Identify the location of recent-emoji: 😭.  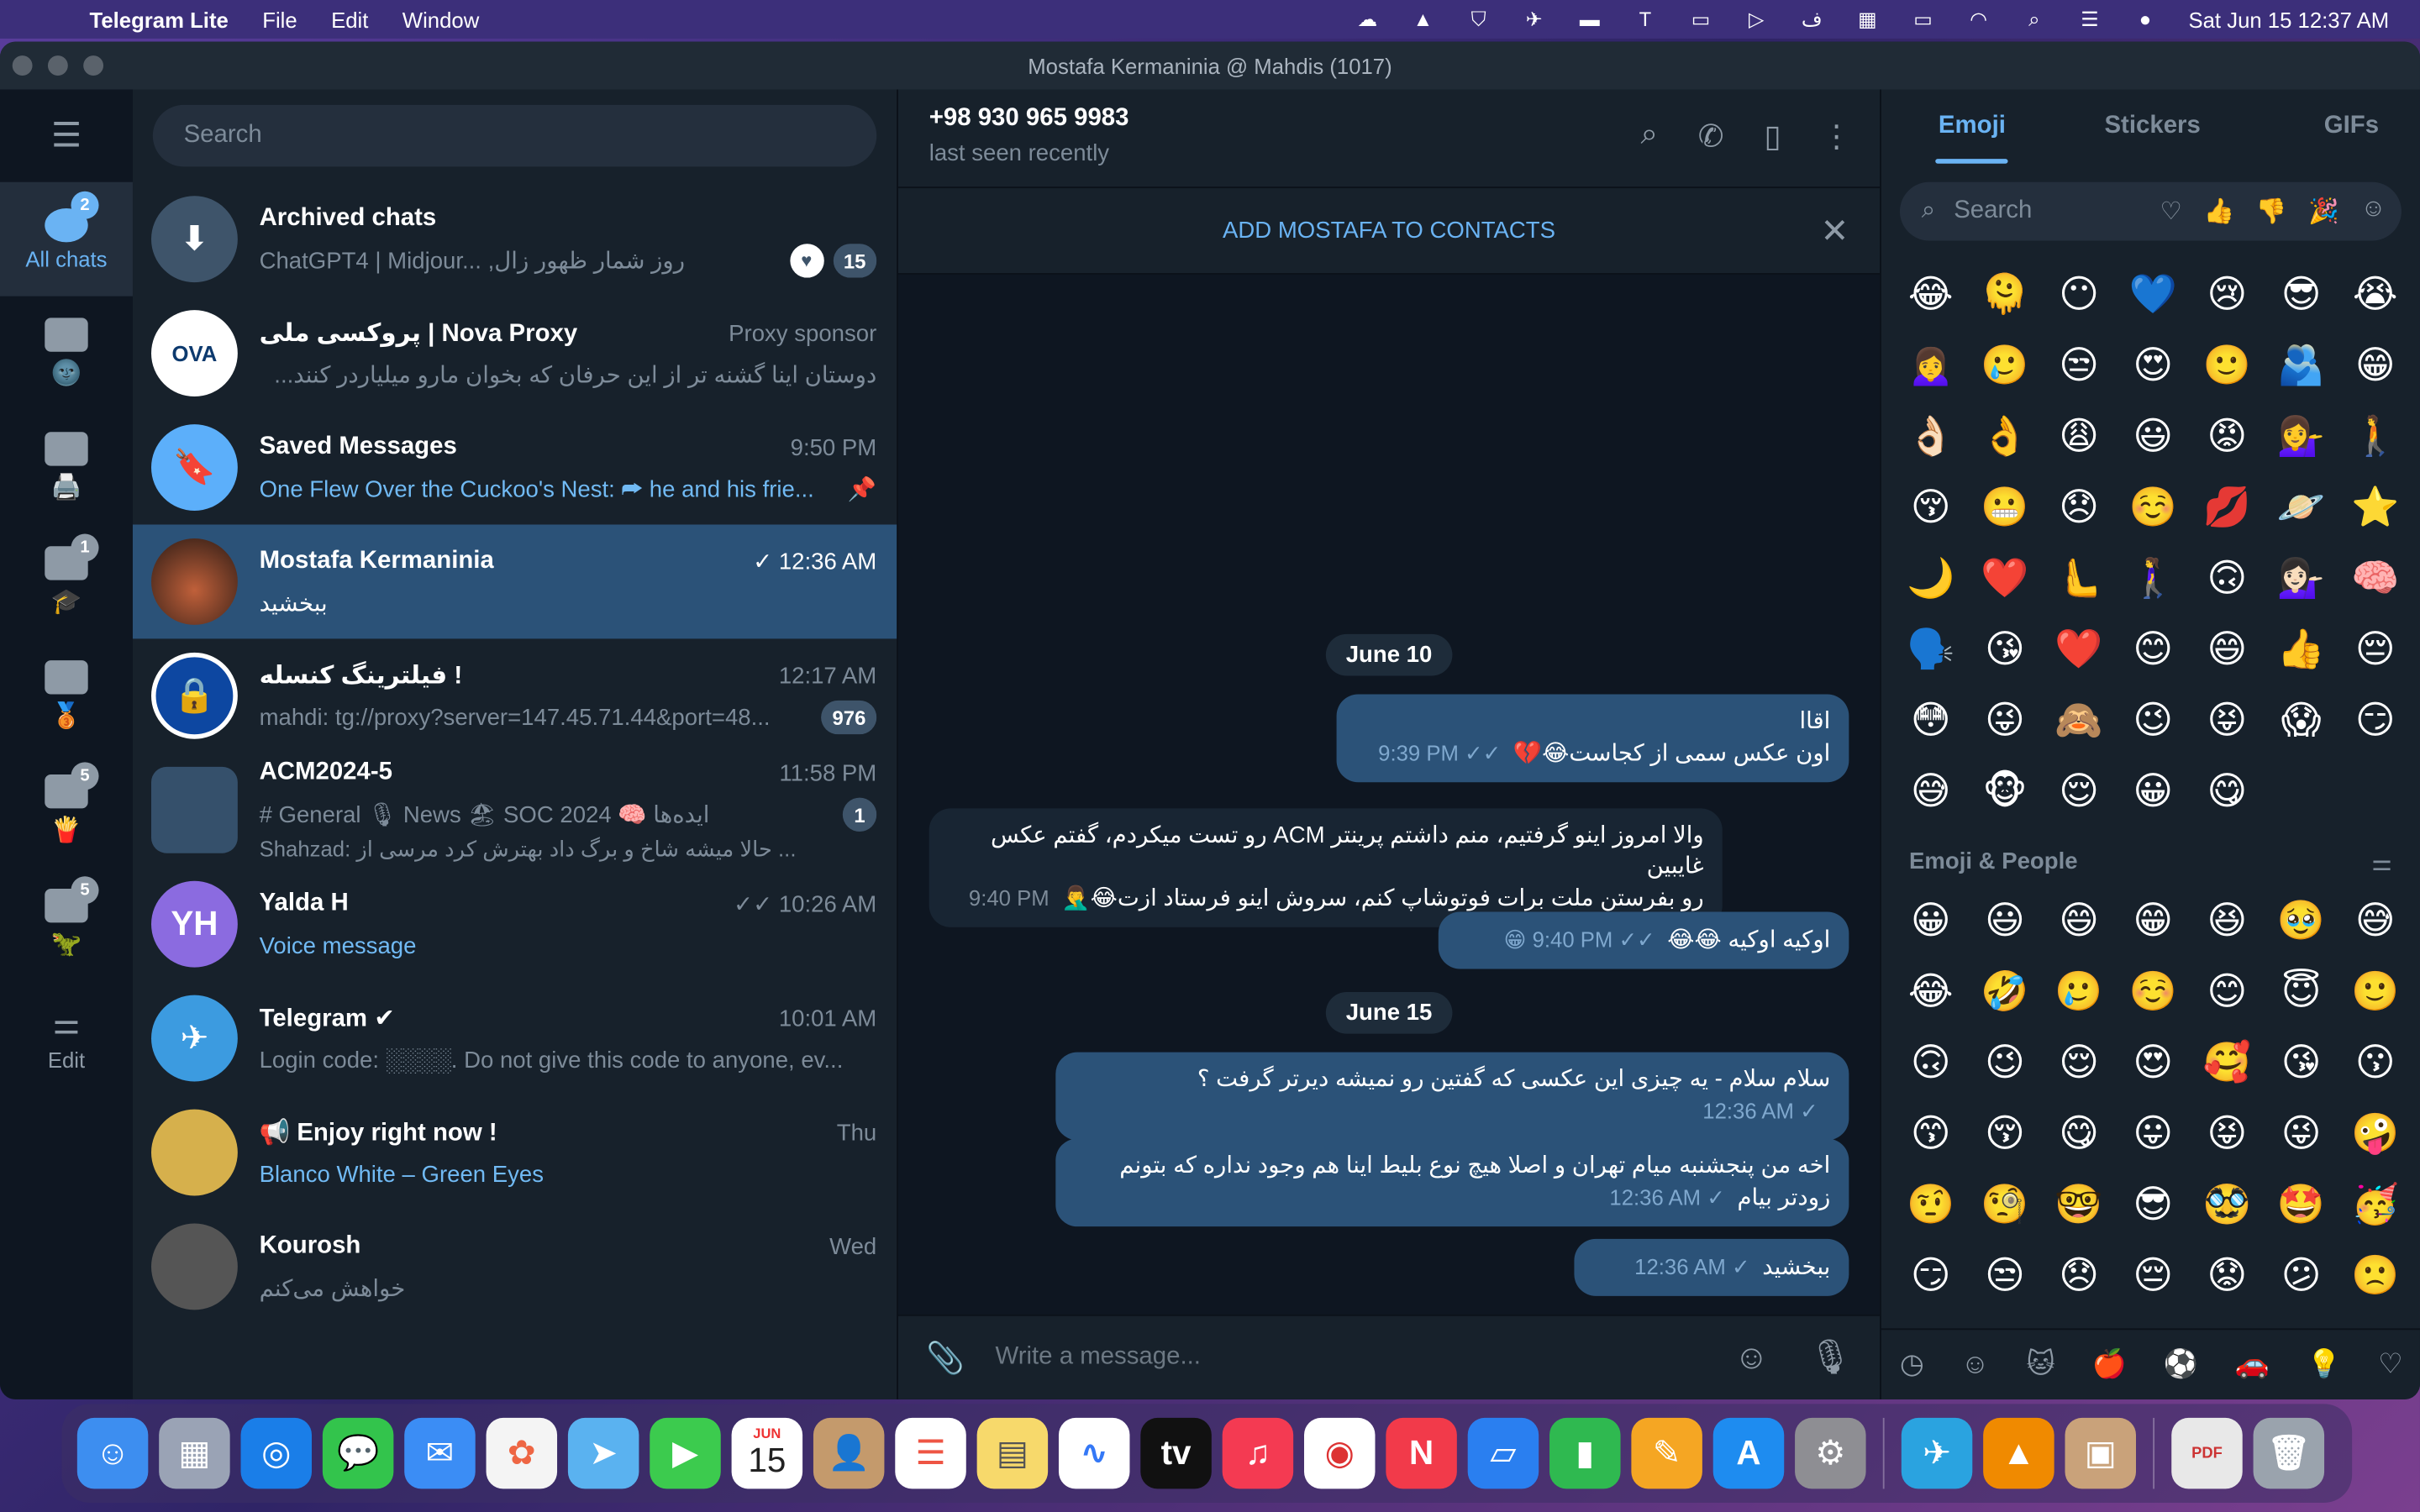
(2375, 295).